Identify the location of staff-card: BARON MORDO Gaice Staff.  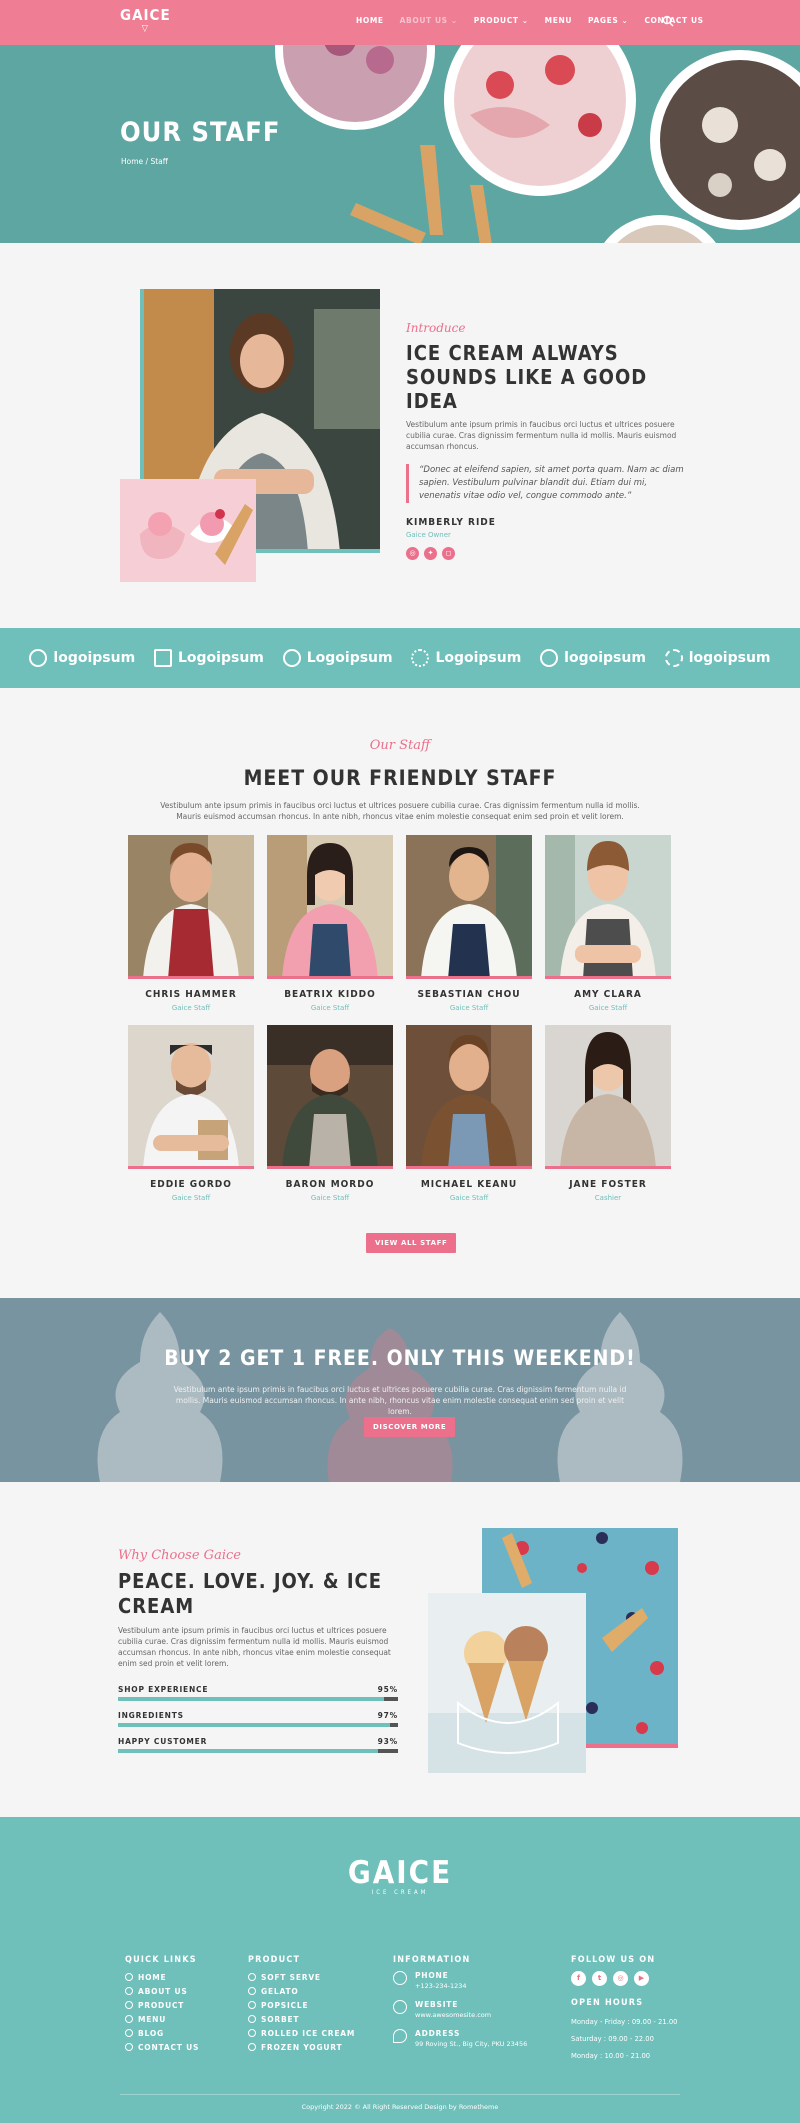
(330, 1120).